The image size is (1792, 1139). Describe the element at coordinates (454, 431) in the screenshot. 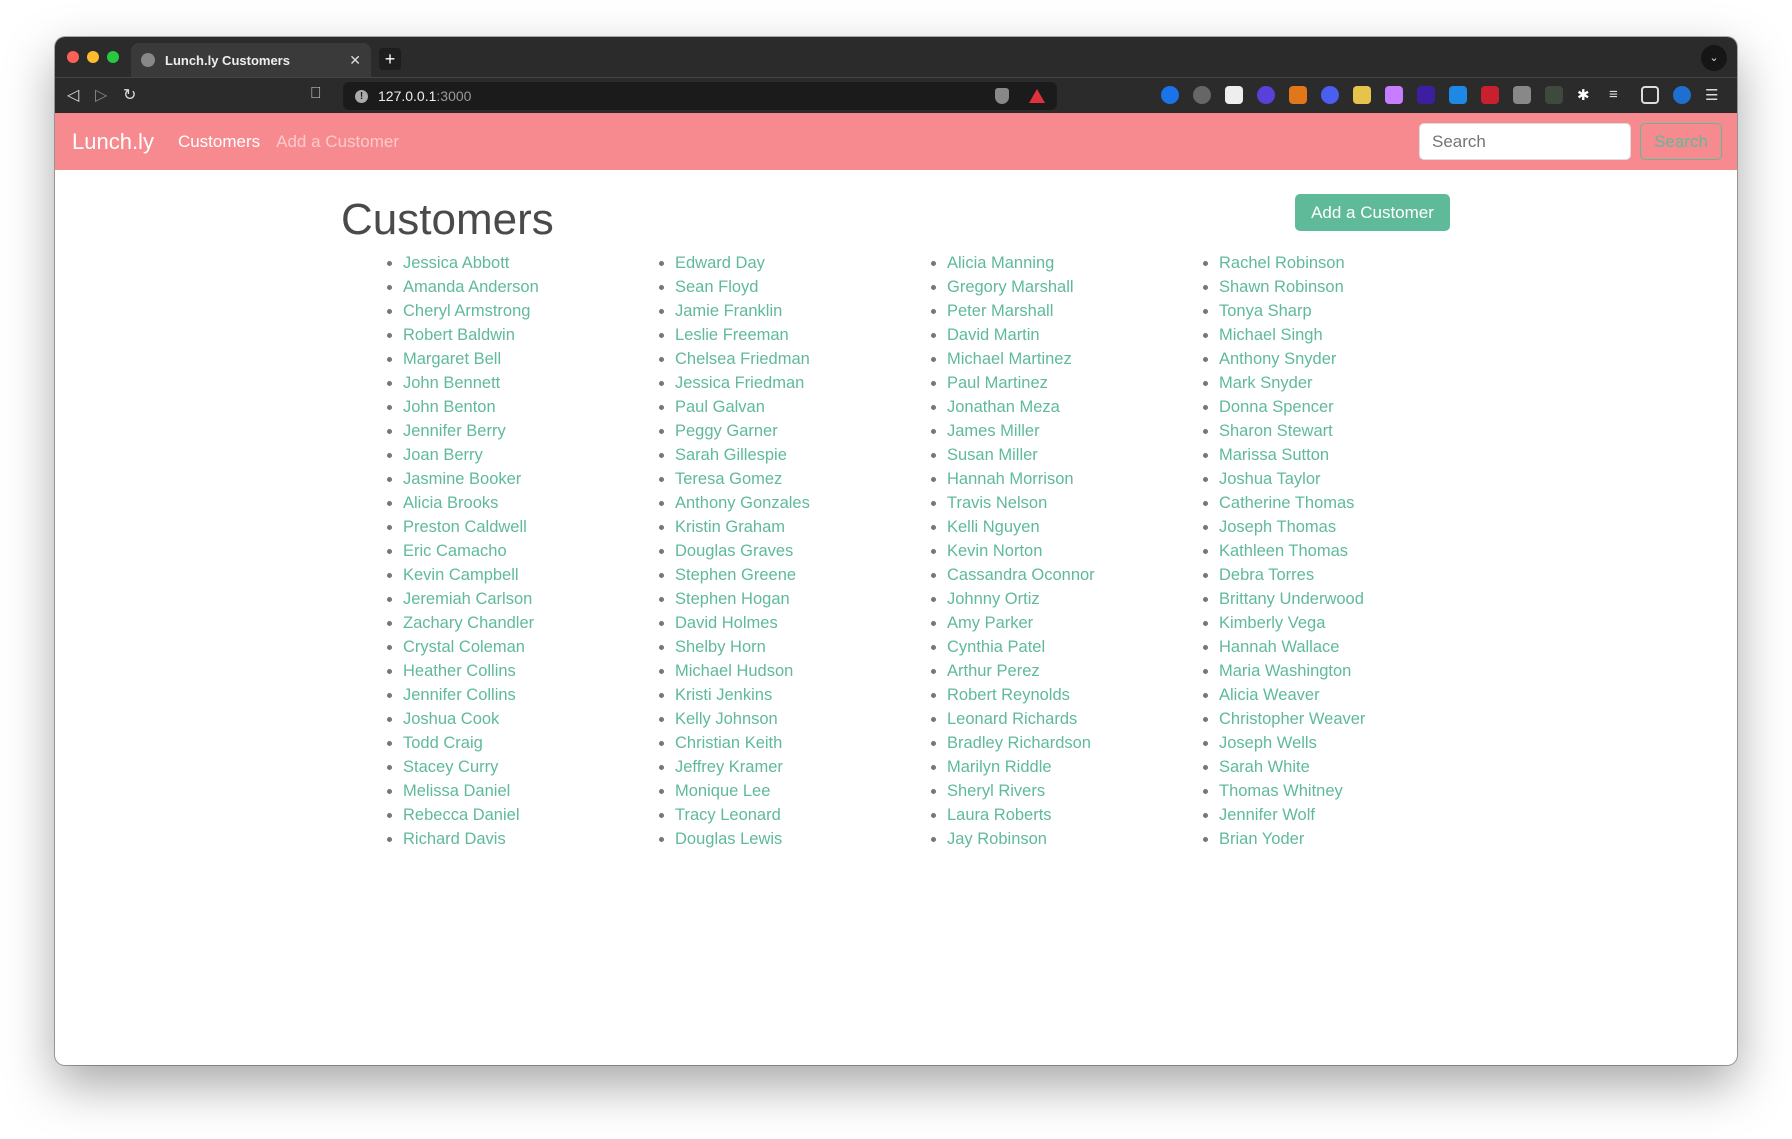

I see `customer-link: Jennifer Berry` at that location.